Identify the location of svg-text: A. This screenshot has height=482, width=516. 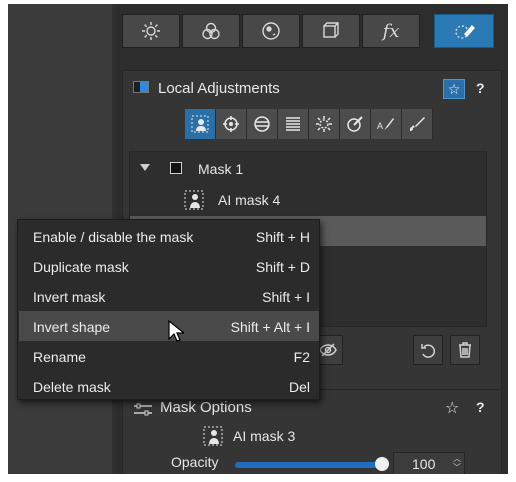
(380, 126).